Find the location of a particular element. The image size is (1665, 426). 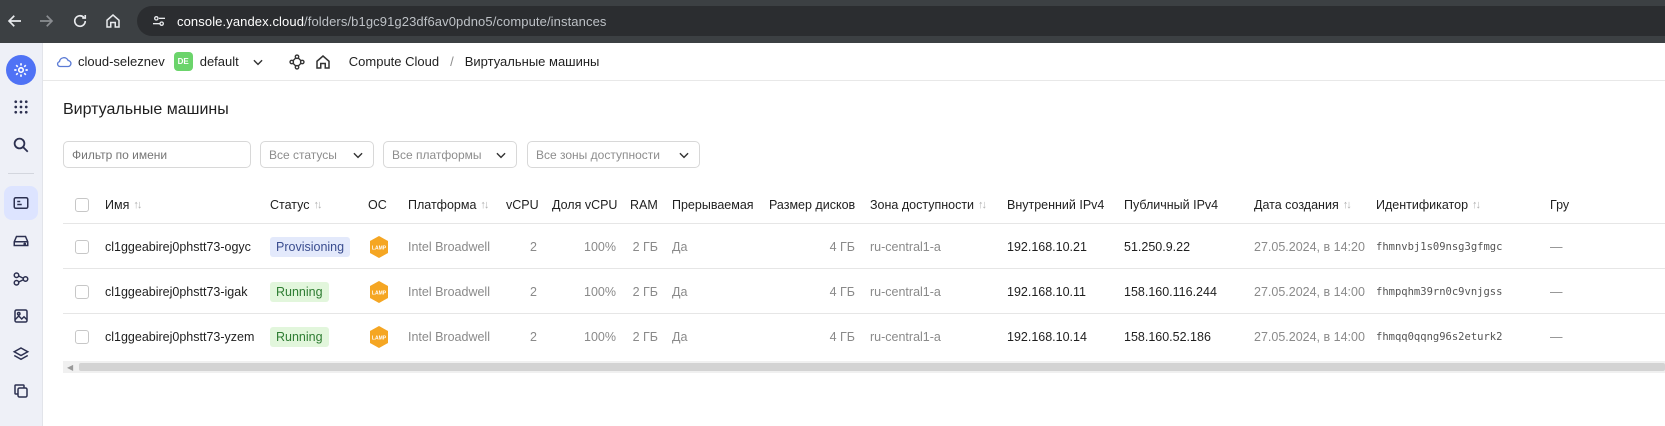

scroll-left-icon: ◀ is located at coordinates (70, 367).